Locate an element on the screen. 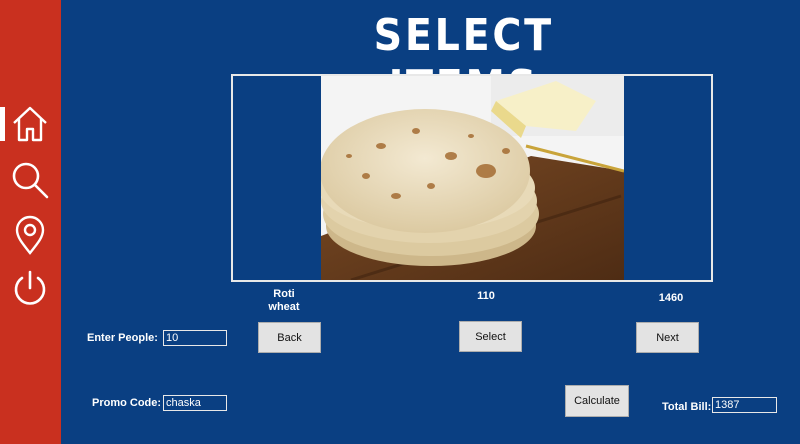 The width and height of the screenshot is (800, 444). total-label: Total Bill: is located at coordinates (687, 407).